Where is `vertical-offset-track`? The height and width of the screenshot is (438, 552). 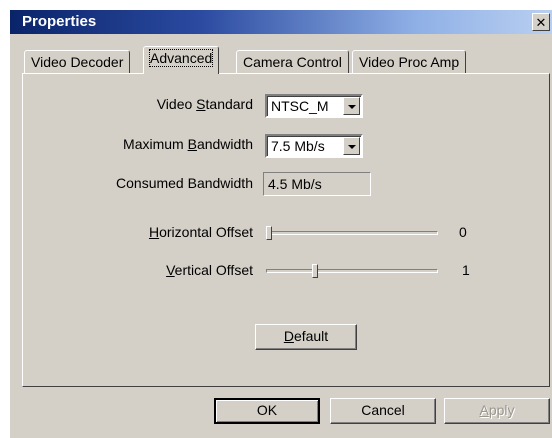 vertical-offset-track is located at coordinates (352, 271).